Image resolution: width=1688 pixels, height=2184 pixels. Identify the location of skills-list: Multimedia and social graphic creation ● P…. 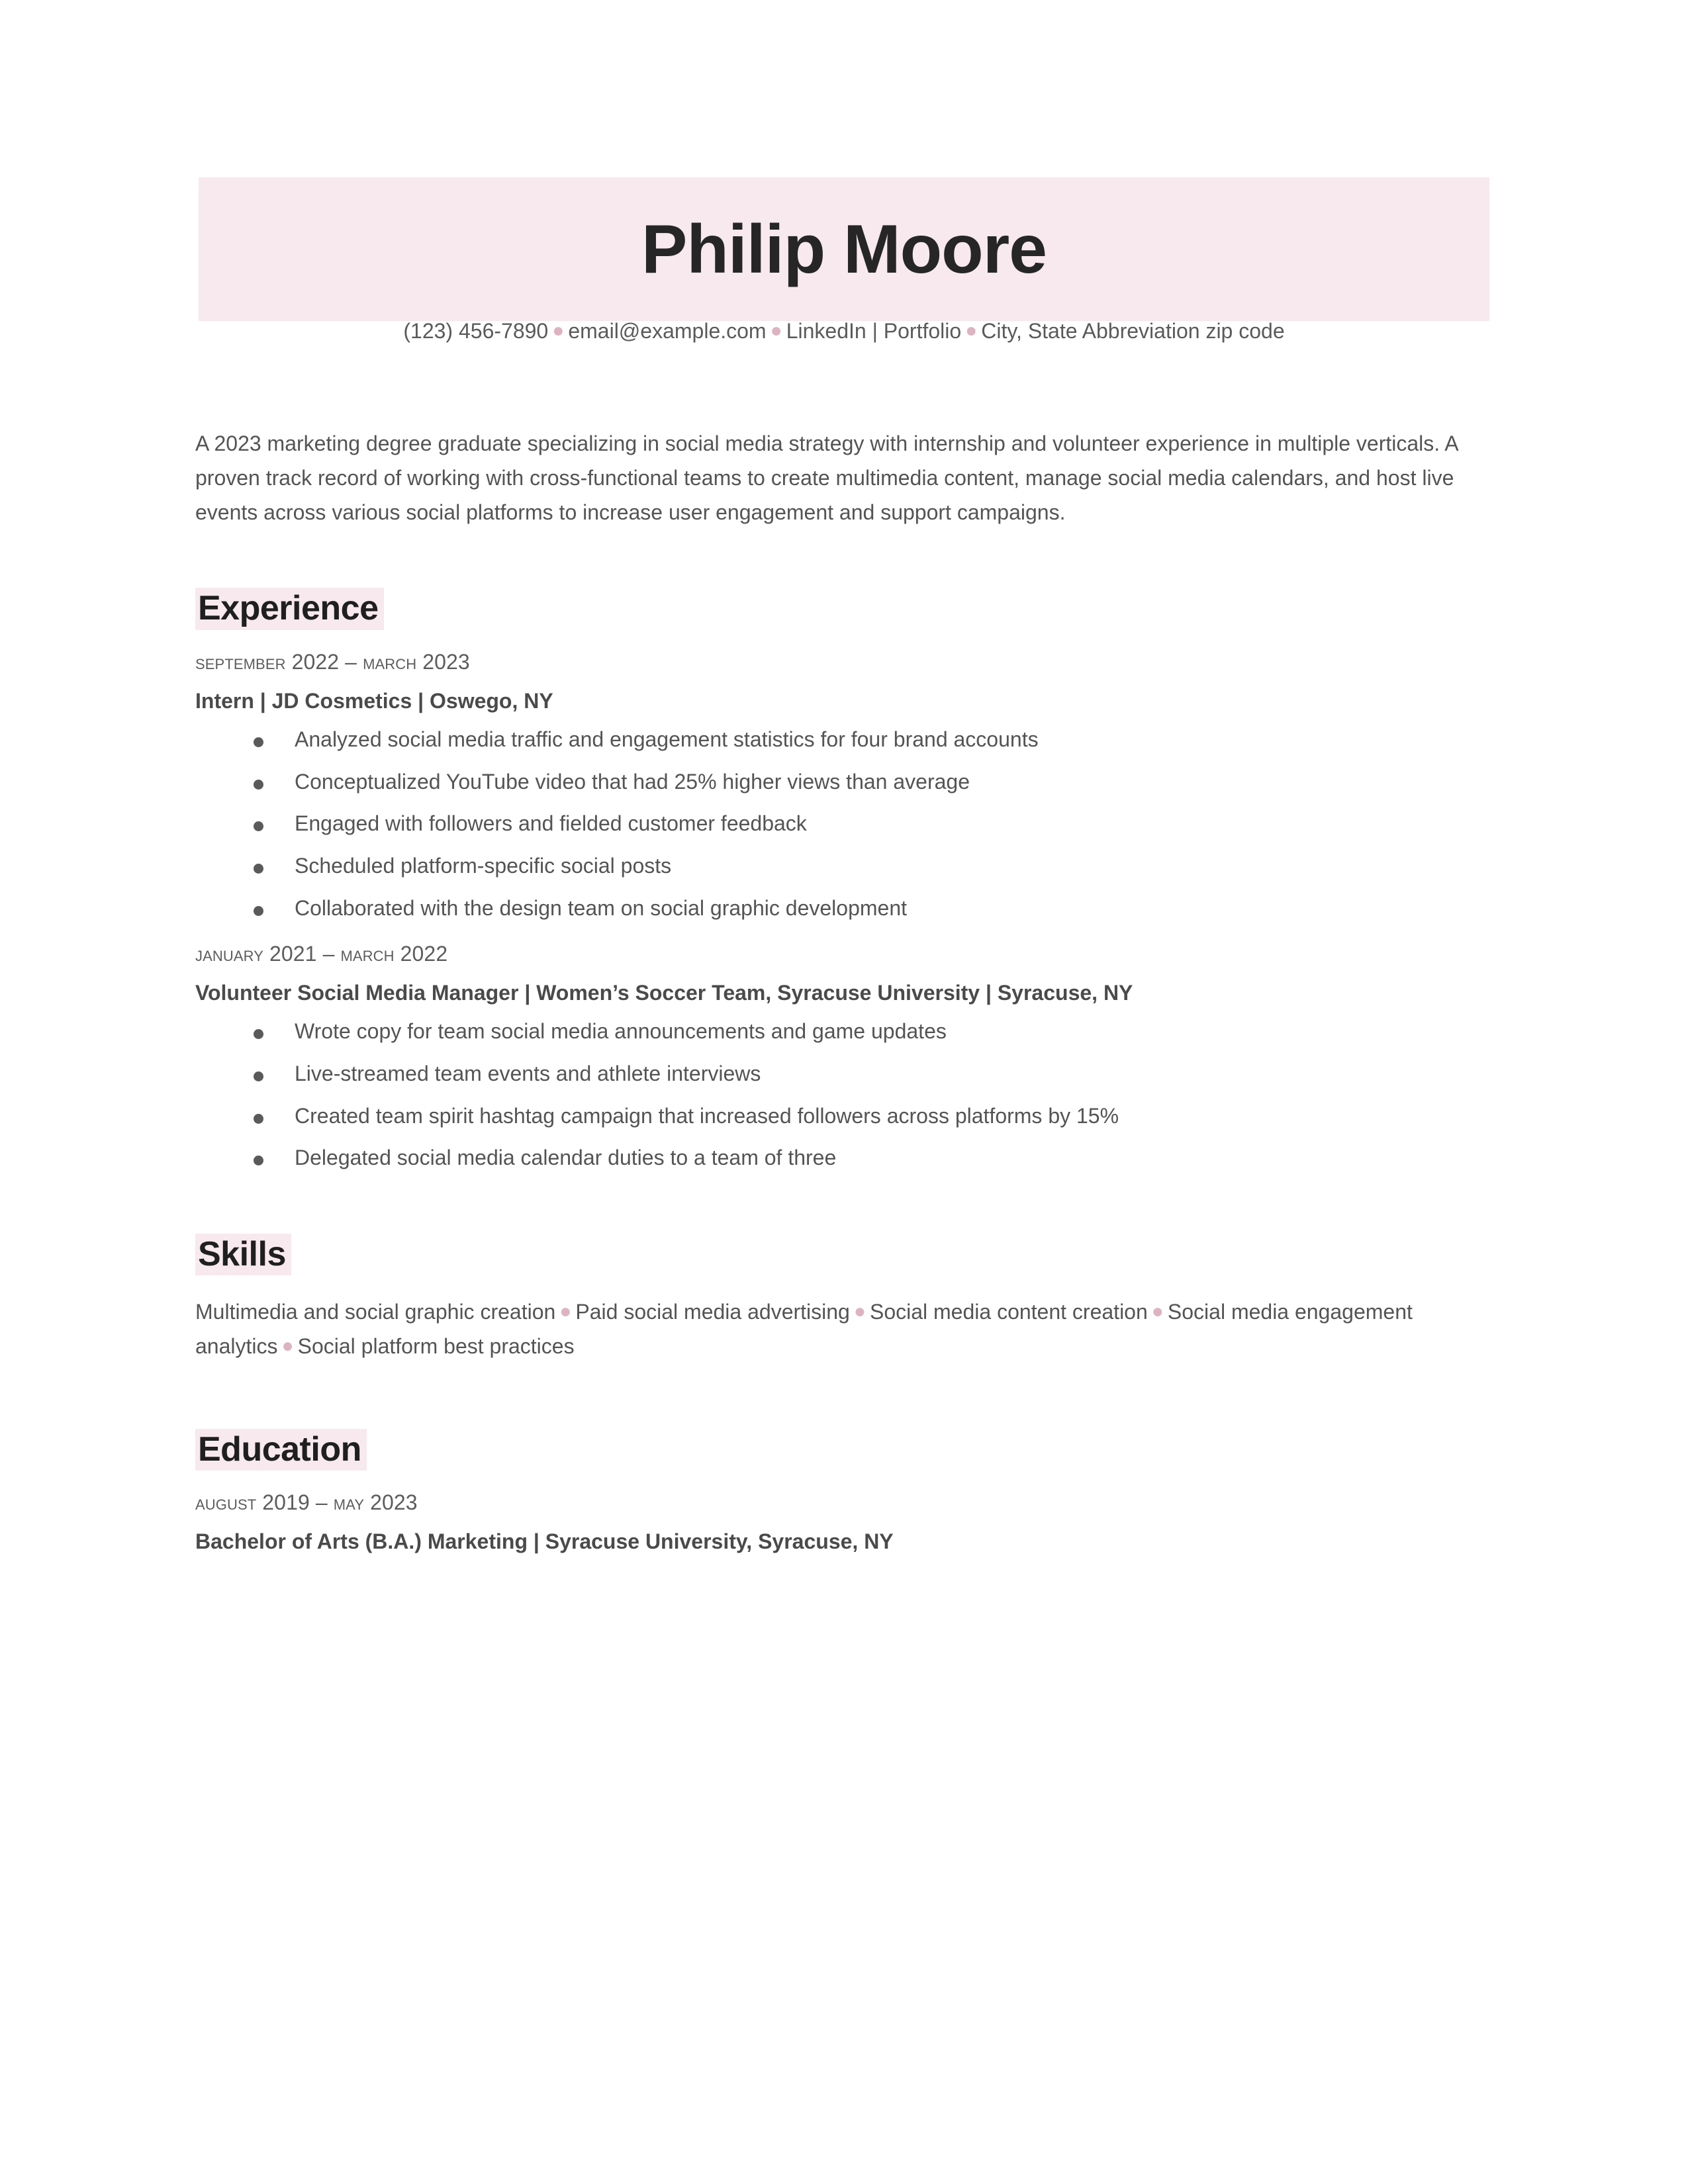
(814, 1329).